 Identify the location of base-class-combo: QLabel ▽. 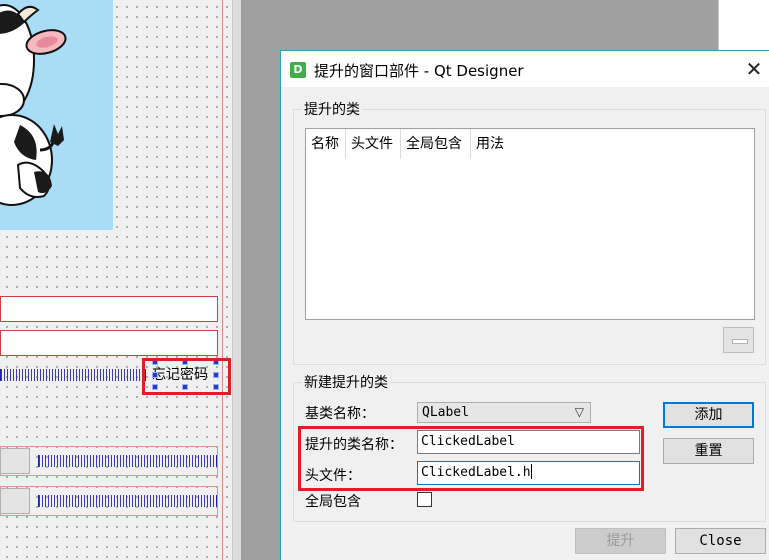
(504, 412).